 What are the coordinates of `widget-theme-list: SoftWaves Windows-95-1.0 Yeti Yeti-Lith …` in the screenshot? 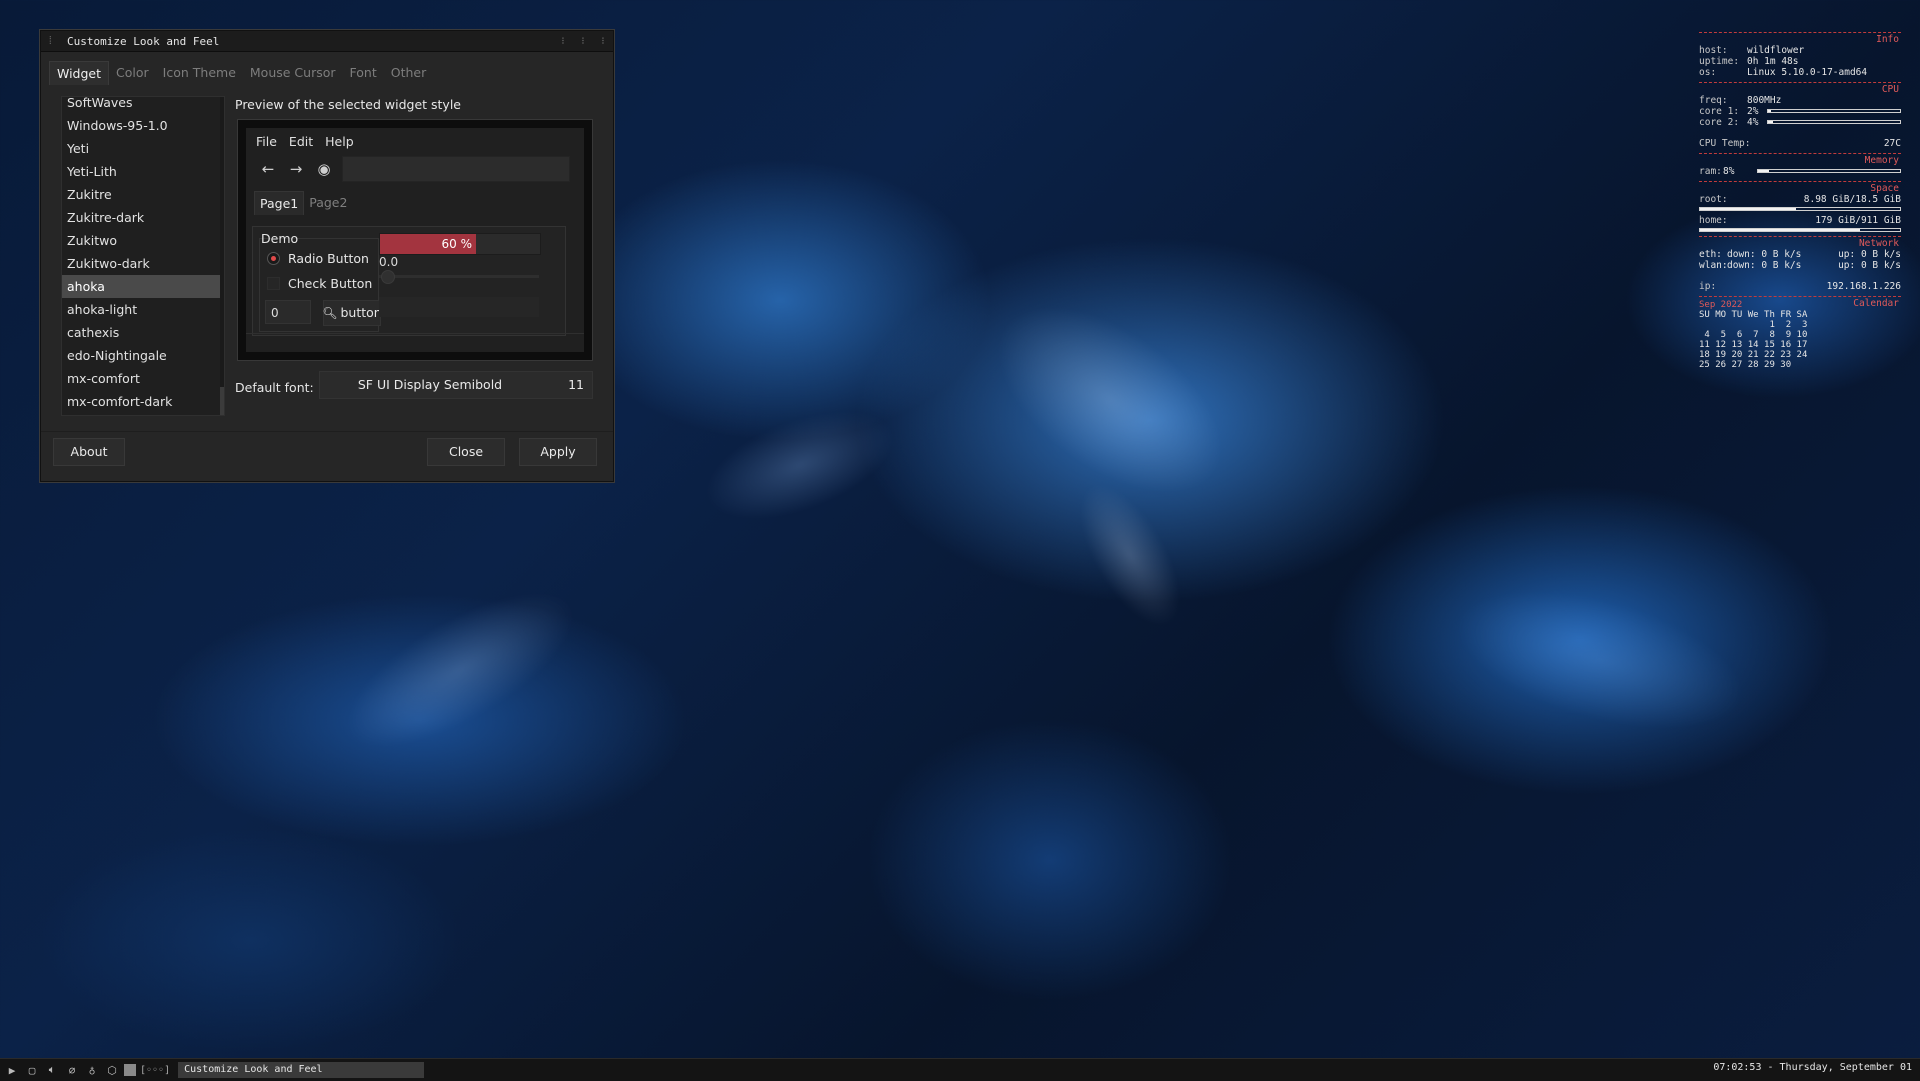 It's located at (143, 256).